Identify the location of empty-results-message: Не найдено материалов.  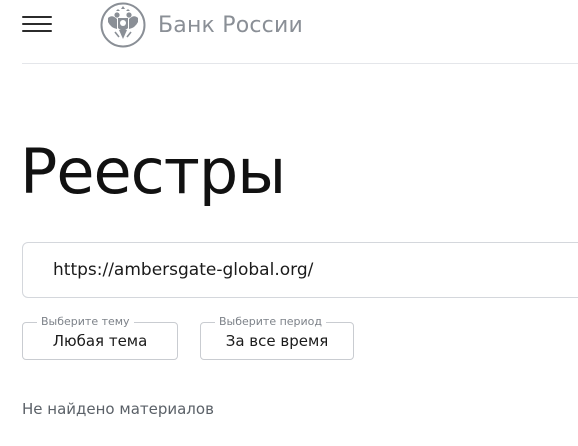
(118, 409).